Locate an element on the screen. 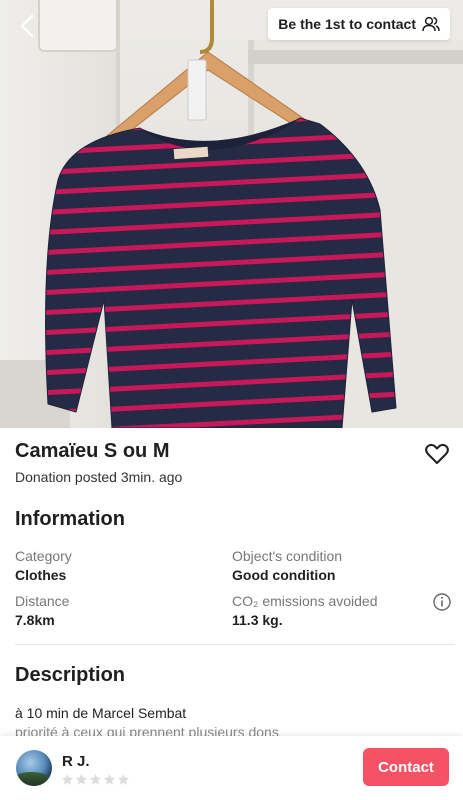 The image size is (463, 800). distance-value: 7.8km is located at coordinates (35, 620).